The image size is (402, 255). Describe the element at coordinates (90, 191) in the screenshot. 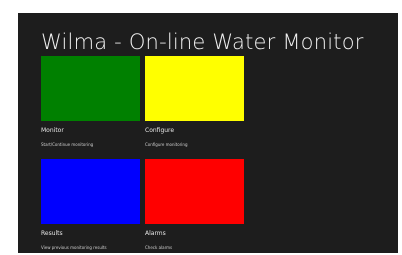

I see `results-tile` at that location.